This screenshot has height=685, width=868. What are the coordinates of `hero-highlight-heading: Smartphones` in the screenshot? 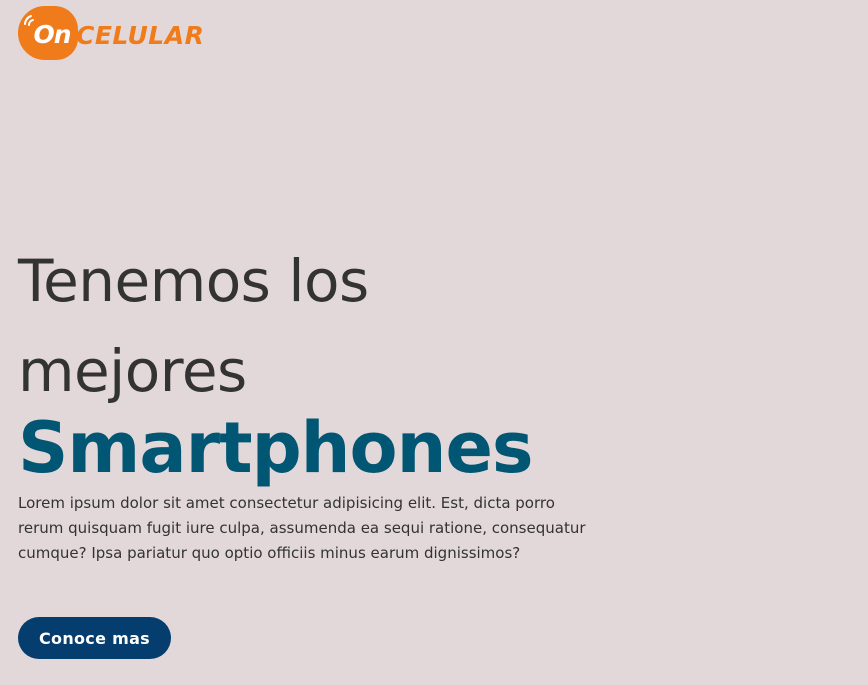 It's located at (276, 448).